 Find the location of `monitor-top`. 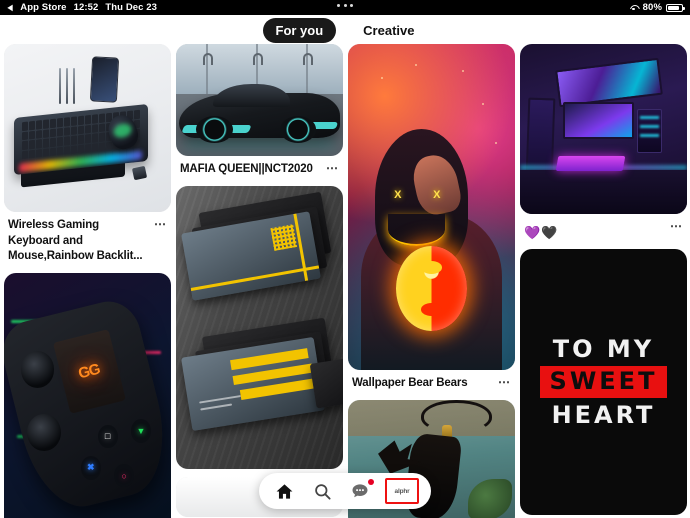

monitor-top is located at coordinates (608, 83).